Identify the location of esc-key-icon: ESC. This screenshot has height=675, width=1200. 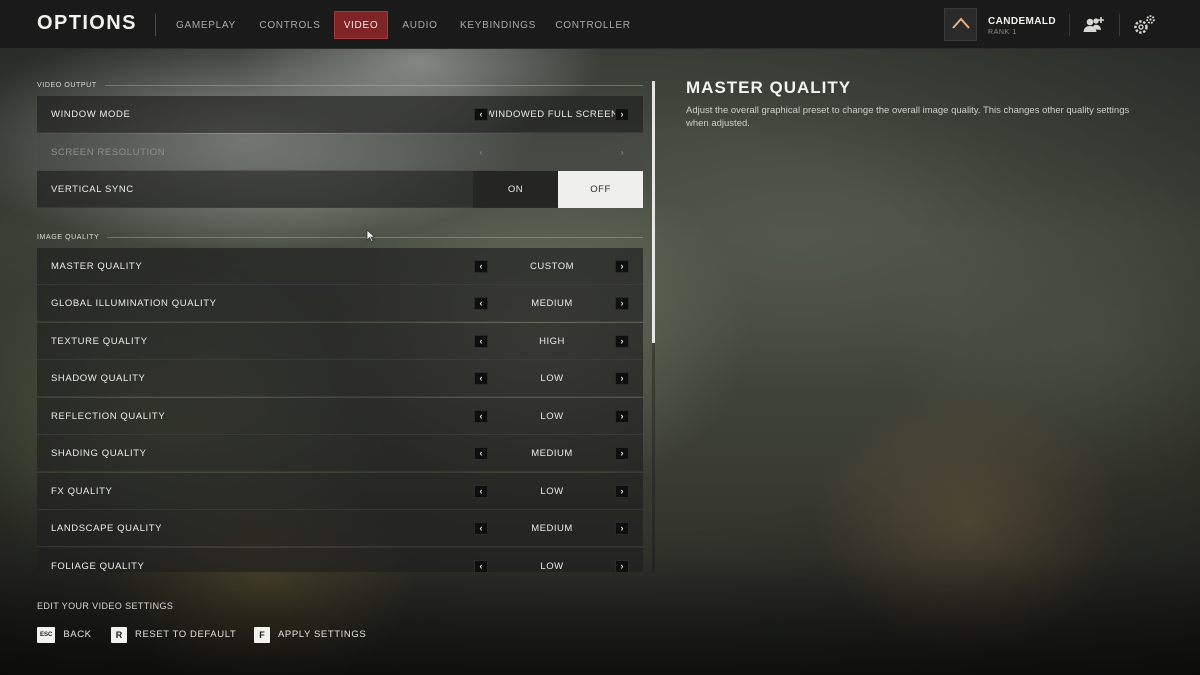
(46, 634).